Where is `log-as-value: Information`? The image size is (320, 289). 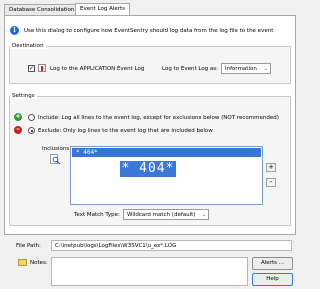
log-as-value: Information is located at coordinates (241, 69).